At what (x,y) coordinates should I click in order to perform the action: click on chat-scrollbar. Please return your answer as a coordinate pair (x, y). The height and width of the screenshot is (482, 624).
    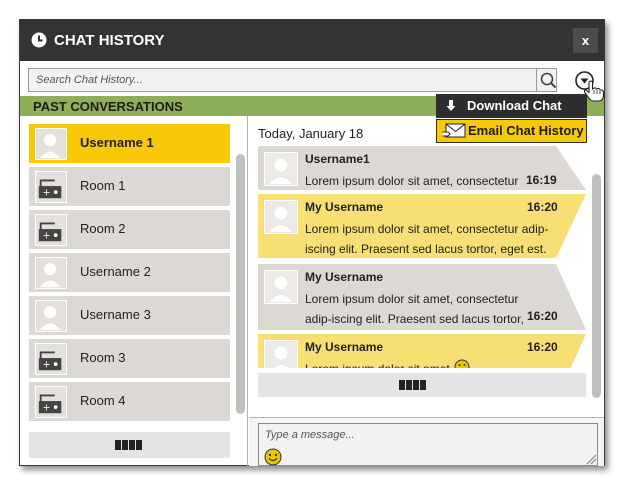
    Looking at the image, I should click on (596, 286).